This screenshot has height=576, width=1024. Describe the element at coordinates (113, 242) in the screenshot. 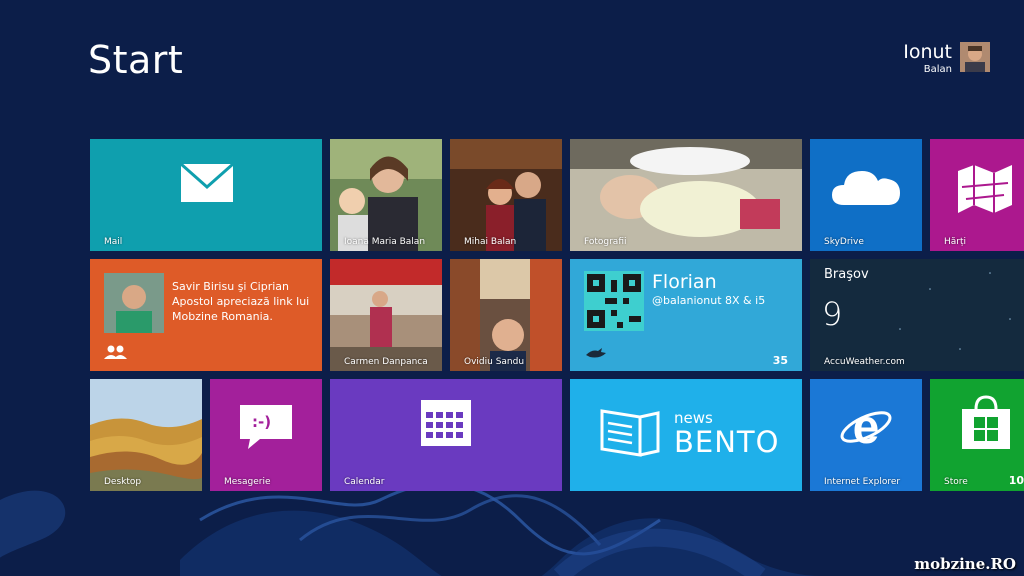

I see `mail-label: Mail` at that location.